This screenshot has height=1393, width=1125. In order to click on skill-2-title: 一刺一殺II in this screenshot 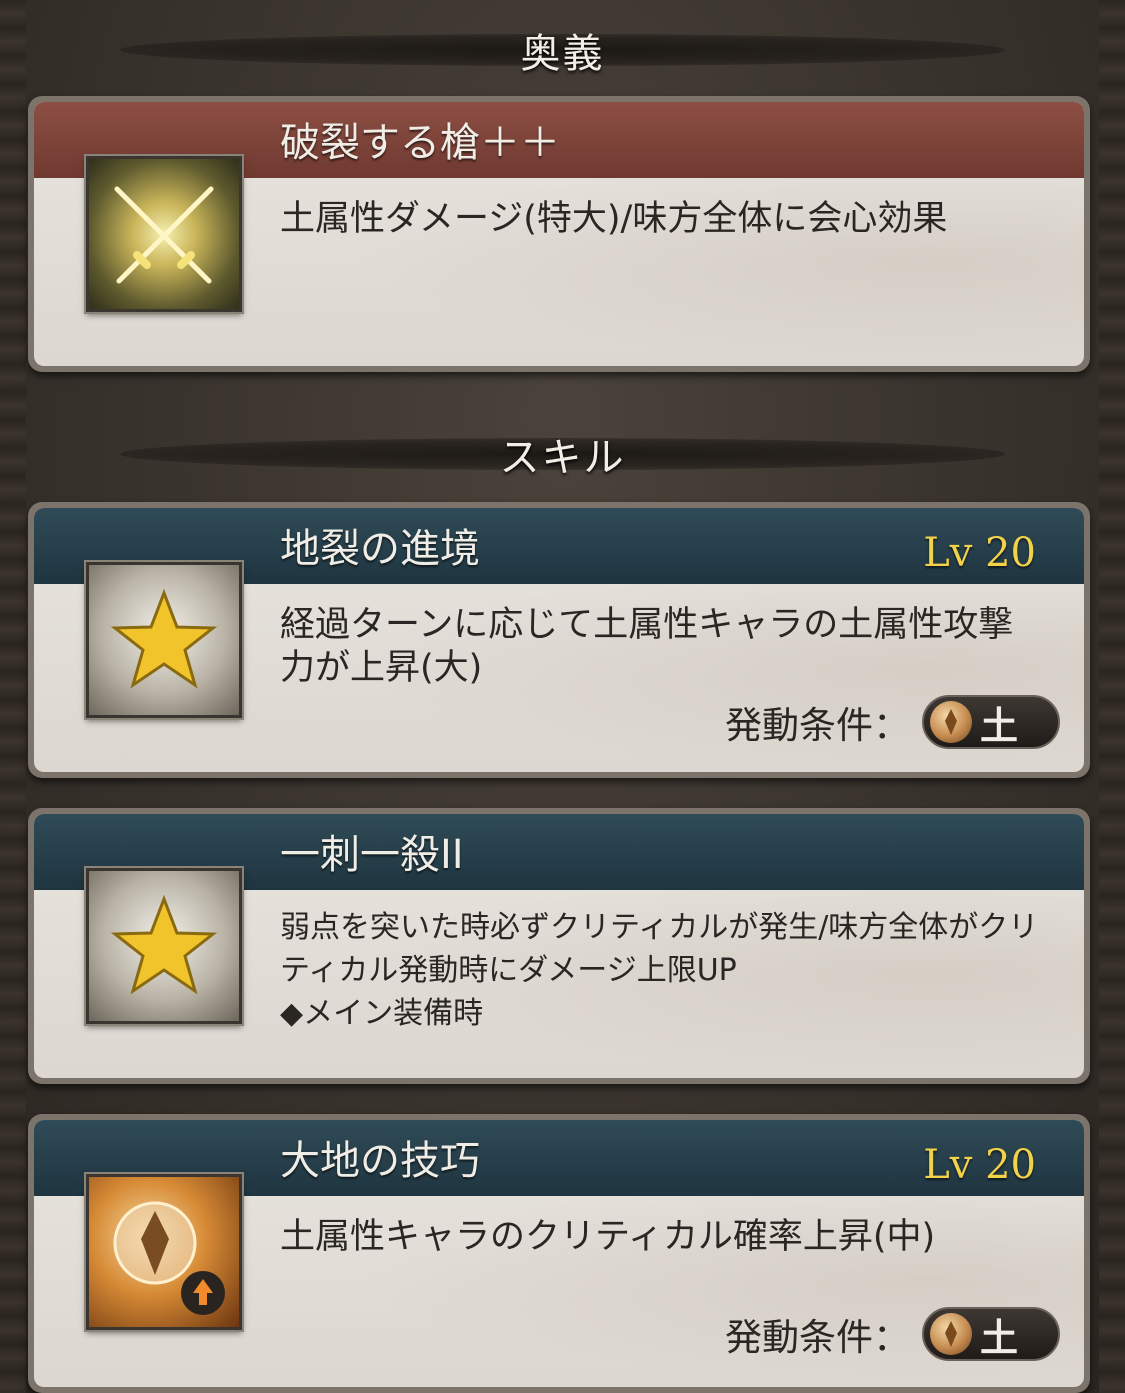, I will do `click(372, 855)`.